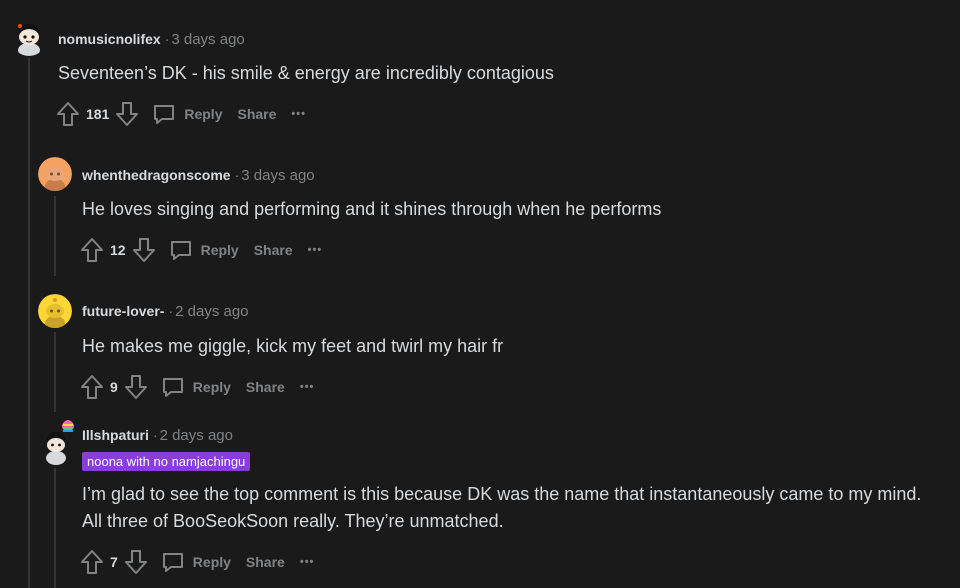  I want to click on comment-actions: 7 Reply Share •••, so click(197, 562).